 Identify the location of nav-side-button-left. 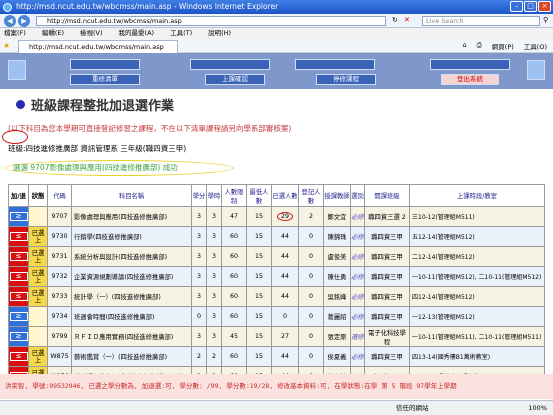
(17, 70).